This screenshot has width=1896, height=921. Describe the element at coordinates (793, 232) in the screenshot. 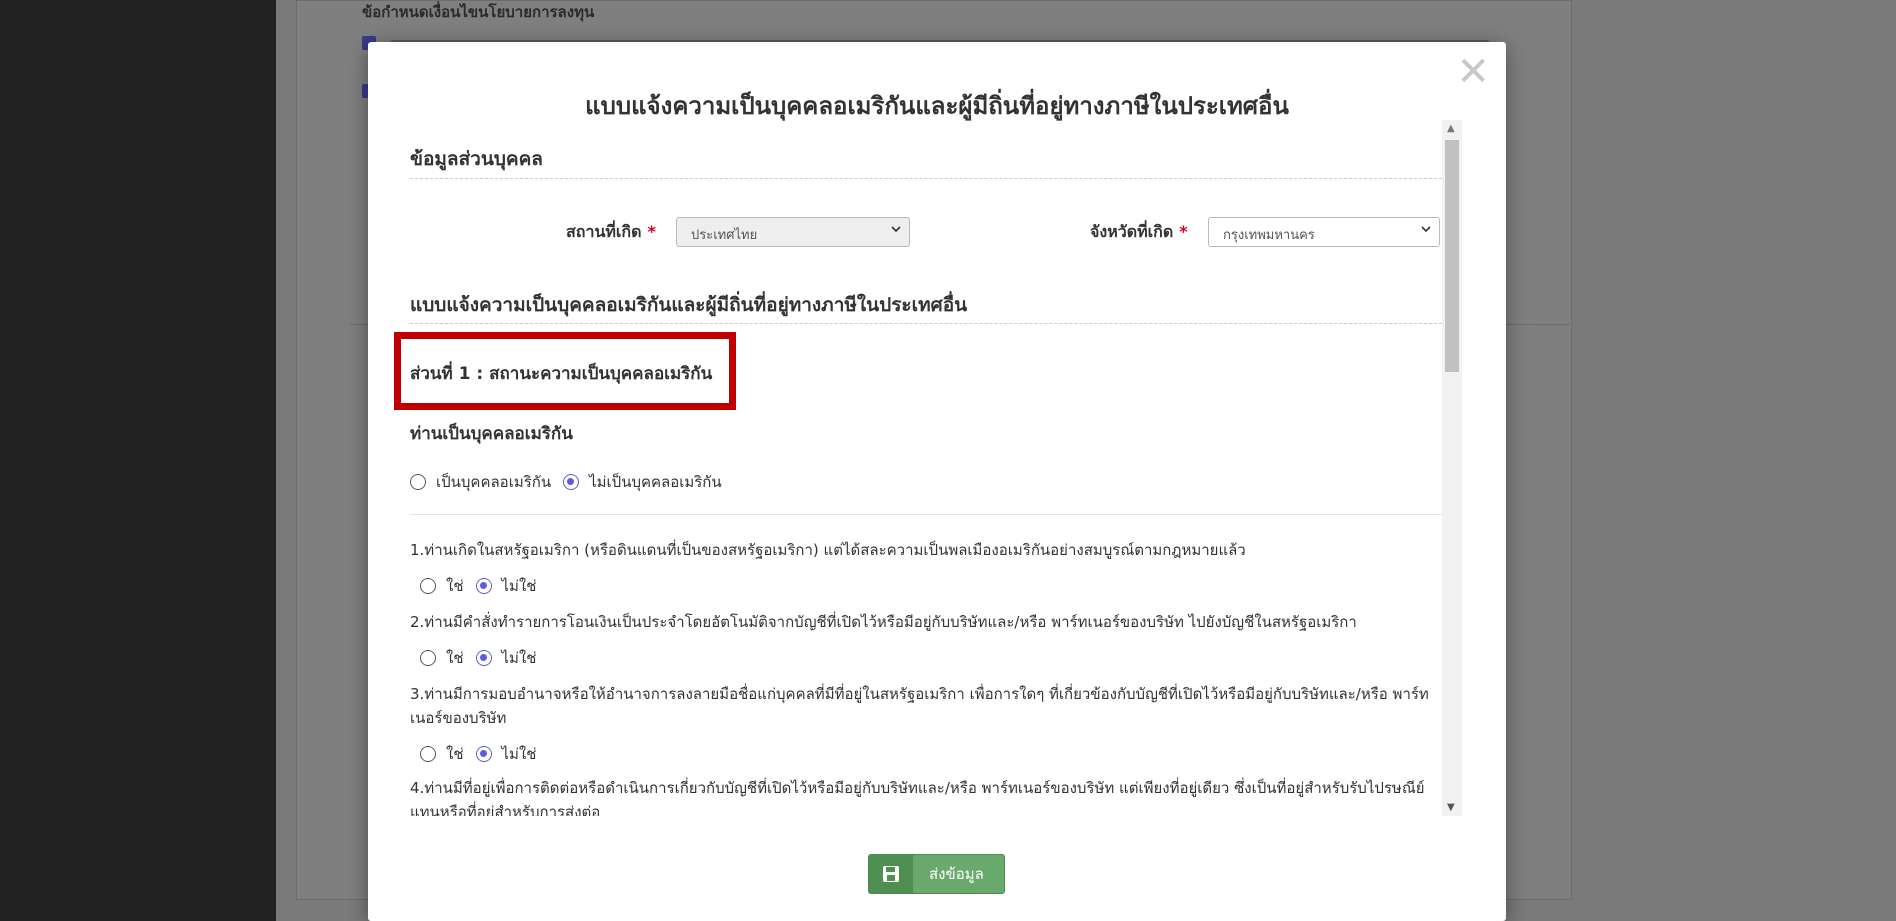

I see `birth-place-select: ประเทศไทย` at that location.